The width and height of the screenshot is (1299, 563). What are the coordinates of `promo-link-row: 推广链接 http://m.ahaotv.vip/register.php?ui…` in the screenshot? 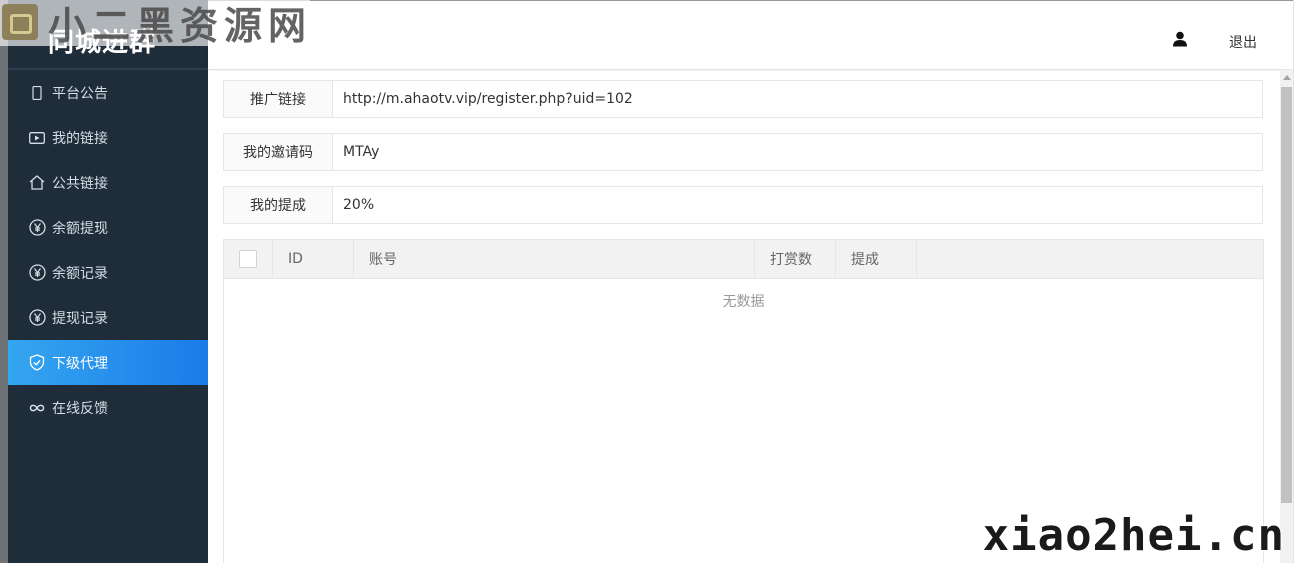 It's located at (743, 99).